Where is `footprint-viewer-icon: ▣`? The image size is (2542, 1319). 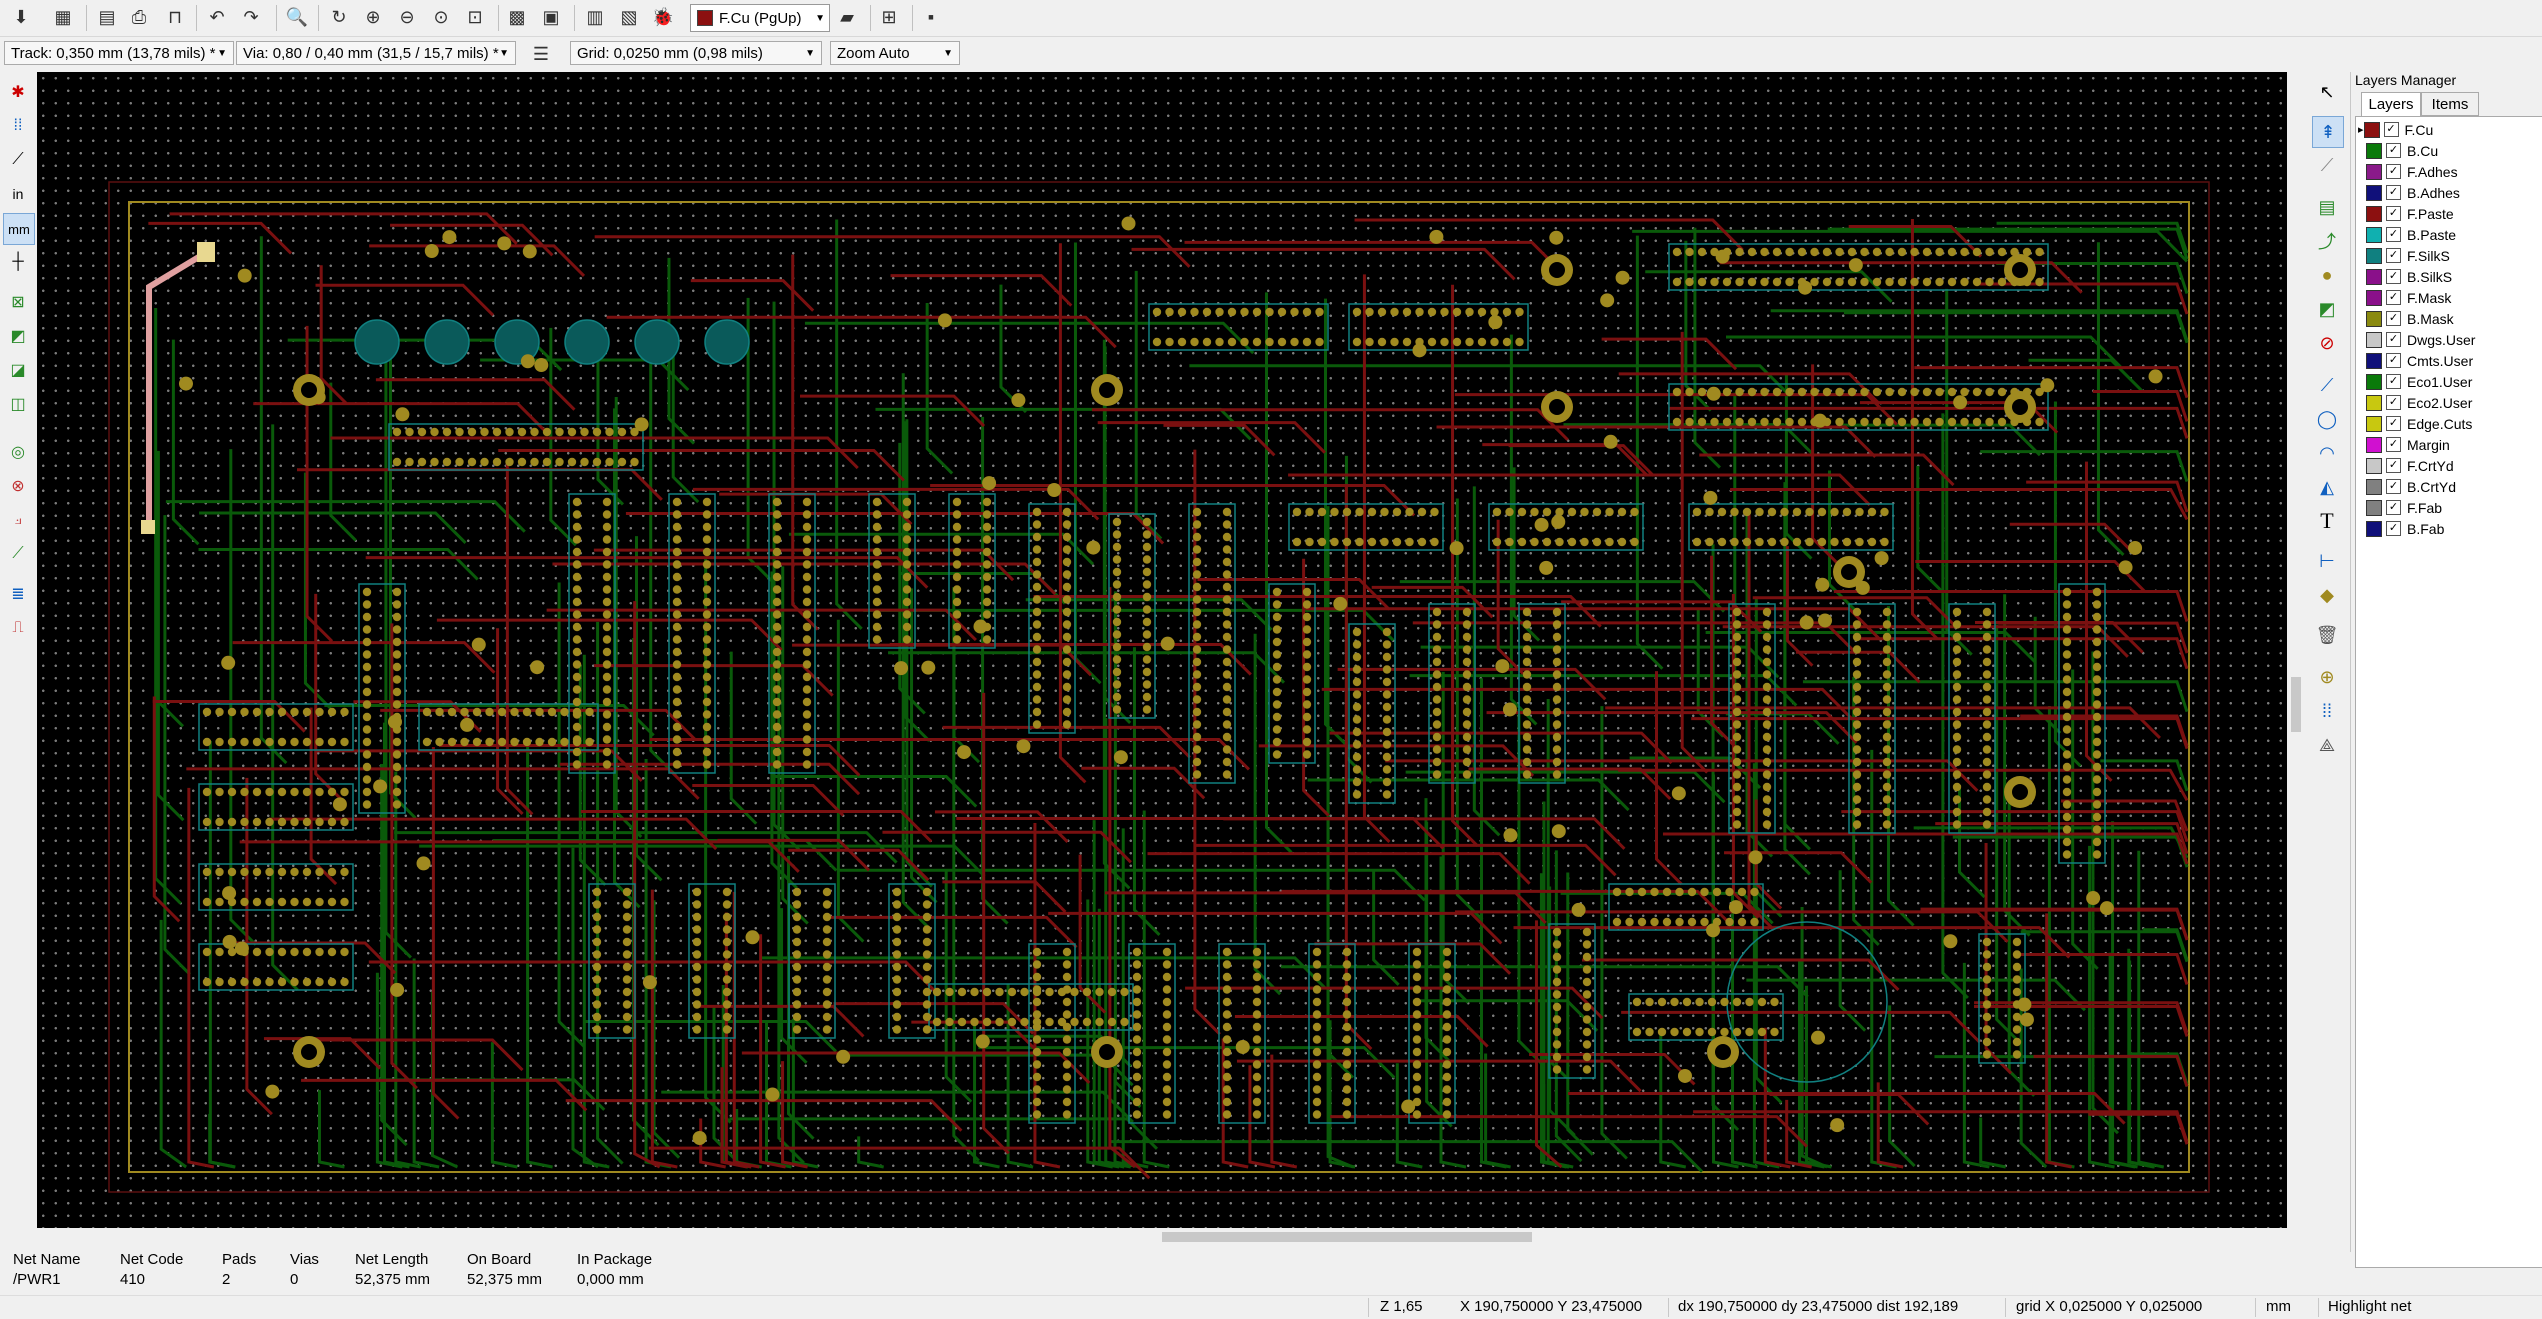 footprint-viewer-icon: ▣ is located at coordinates (551, 17).